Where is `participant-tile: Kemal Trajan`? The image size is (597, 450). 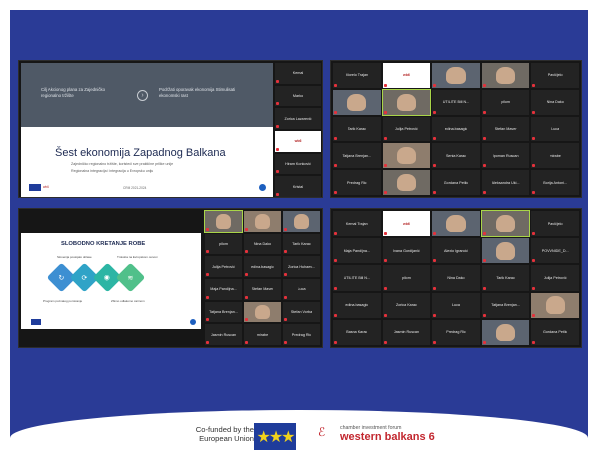
participant-tile: Kemal Trajan is located at coordinates (357, 224).